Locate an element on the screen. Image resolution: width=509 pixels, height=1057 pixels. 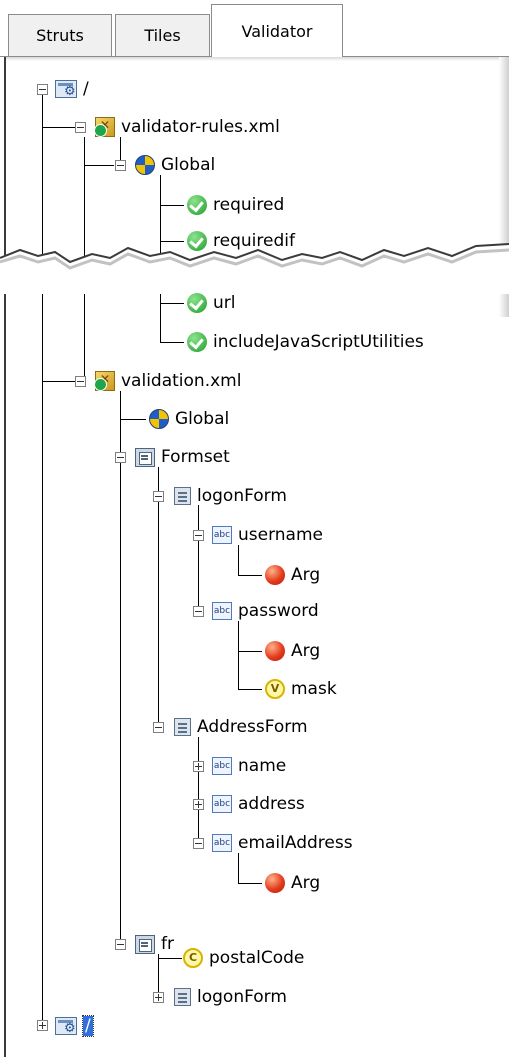
tab-strip: Struts Tiles Validator is located at coordinates (254, 28).